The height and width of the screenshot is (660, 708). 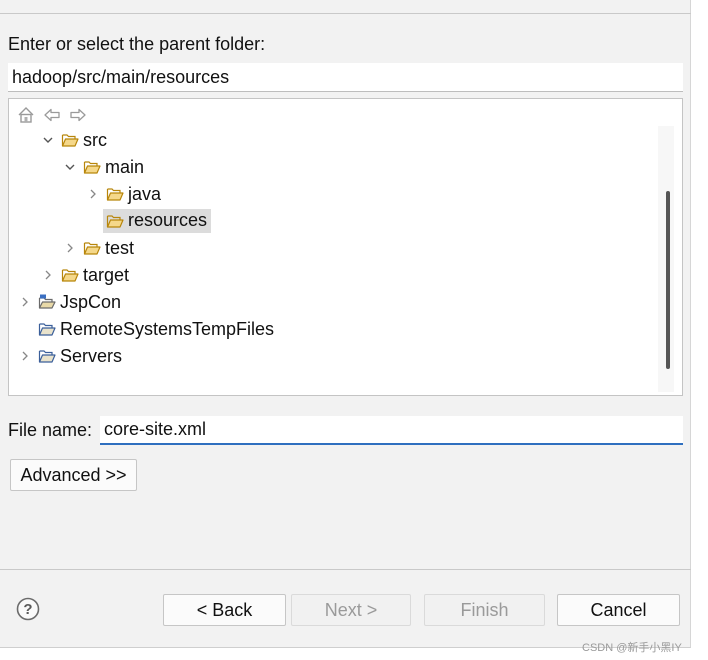 I want to click on file-name-label: File name:, so click(x=50, y=430).